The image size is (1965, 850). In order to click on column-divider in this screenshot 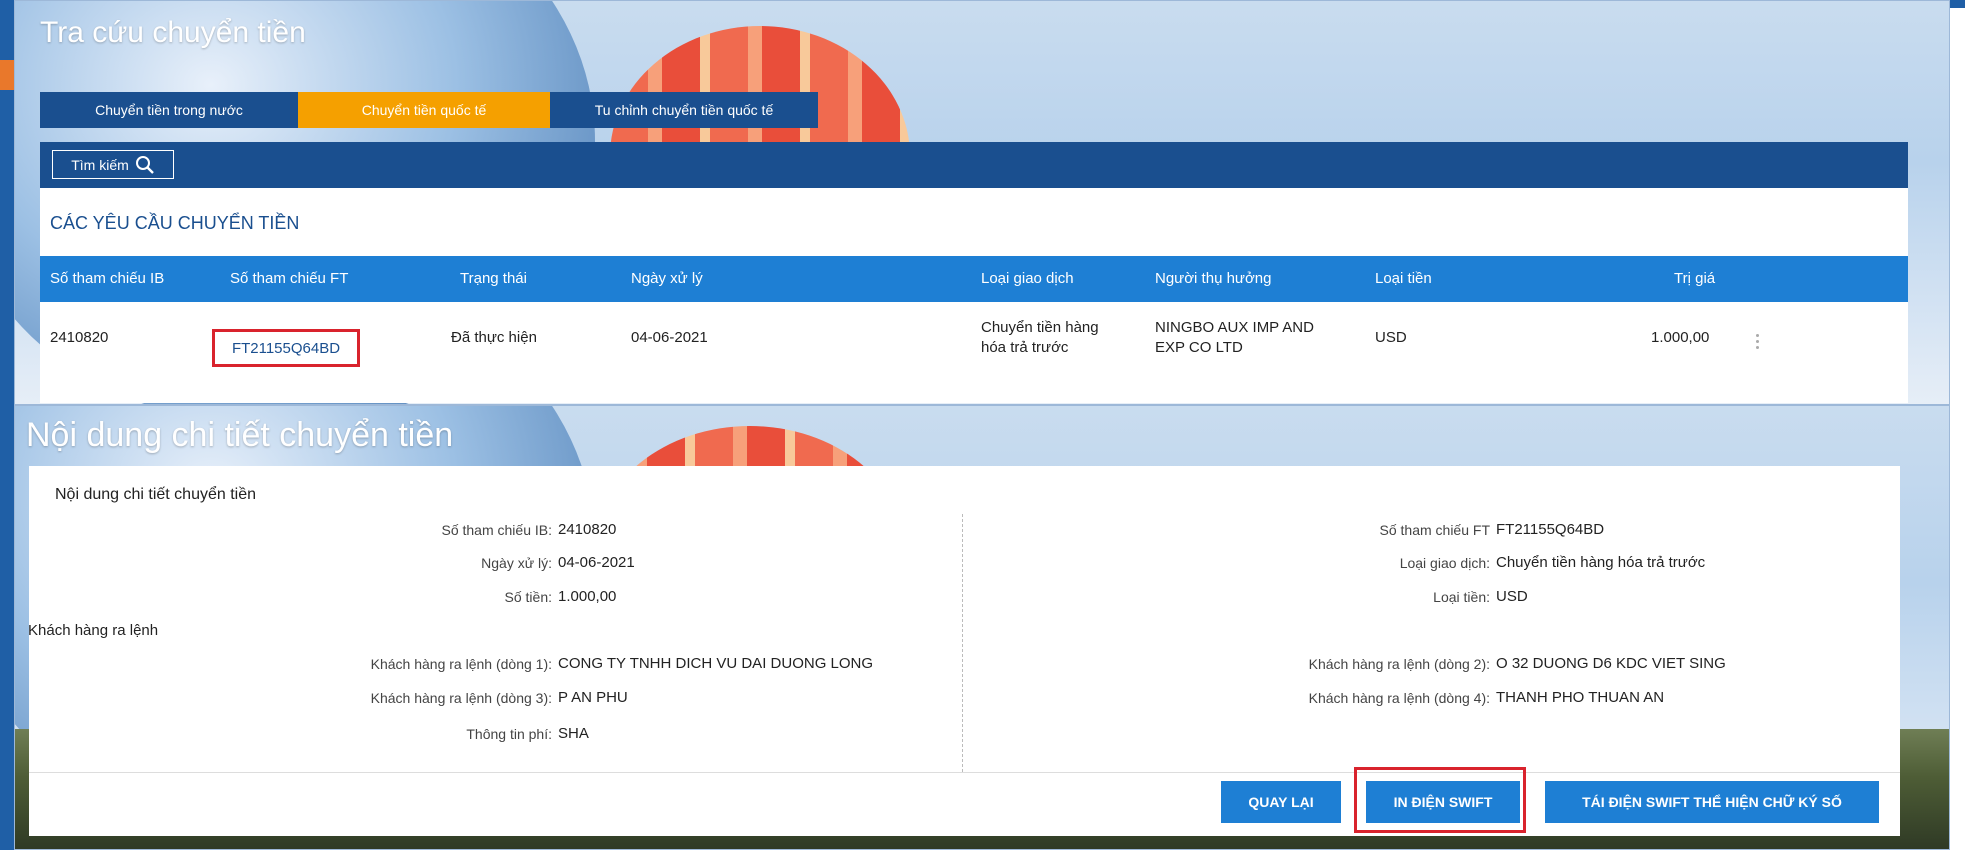, I will do `click(962, 643)`.